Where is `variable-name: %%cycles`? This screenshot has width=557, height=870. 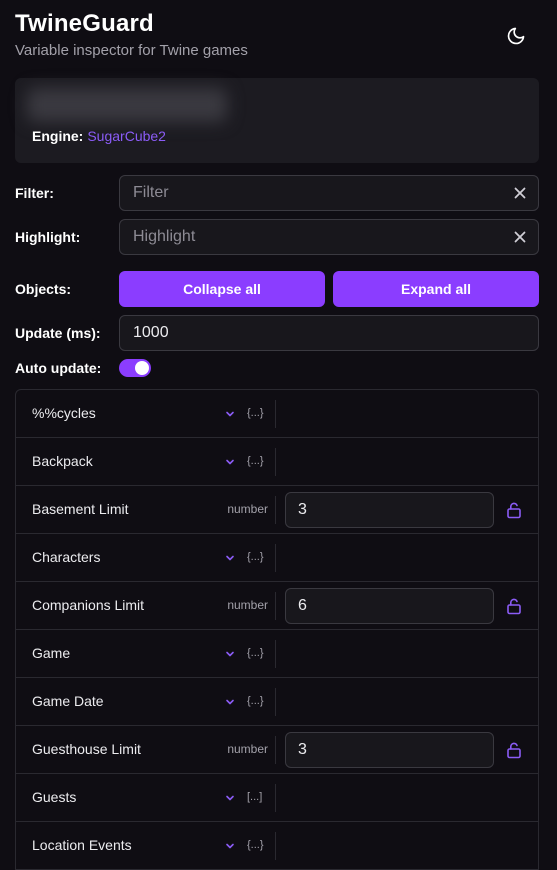
variable-name: %%cycles is located at coordinates (64, 413).